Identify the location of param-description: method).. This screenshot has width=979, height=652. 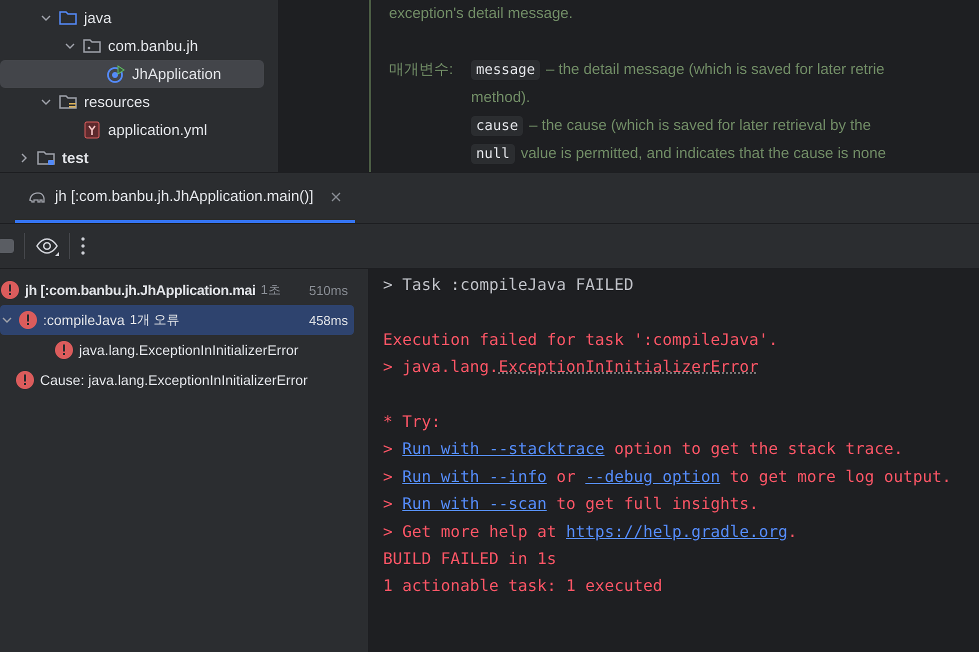
(501, 98).